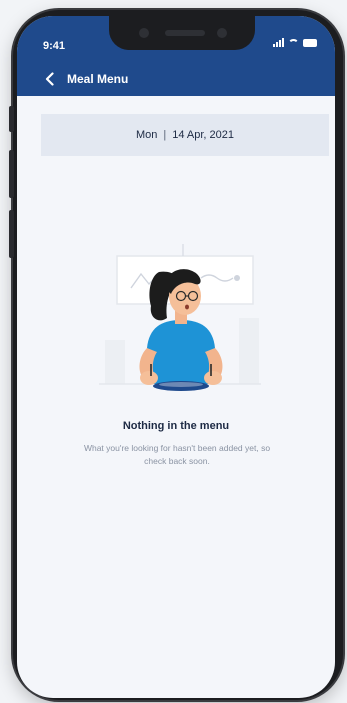 The image size is (347, 703). I want to click on date-selector: Mon | 14 Apr, 2021, so click(185, 135).